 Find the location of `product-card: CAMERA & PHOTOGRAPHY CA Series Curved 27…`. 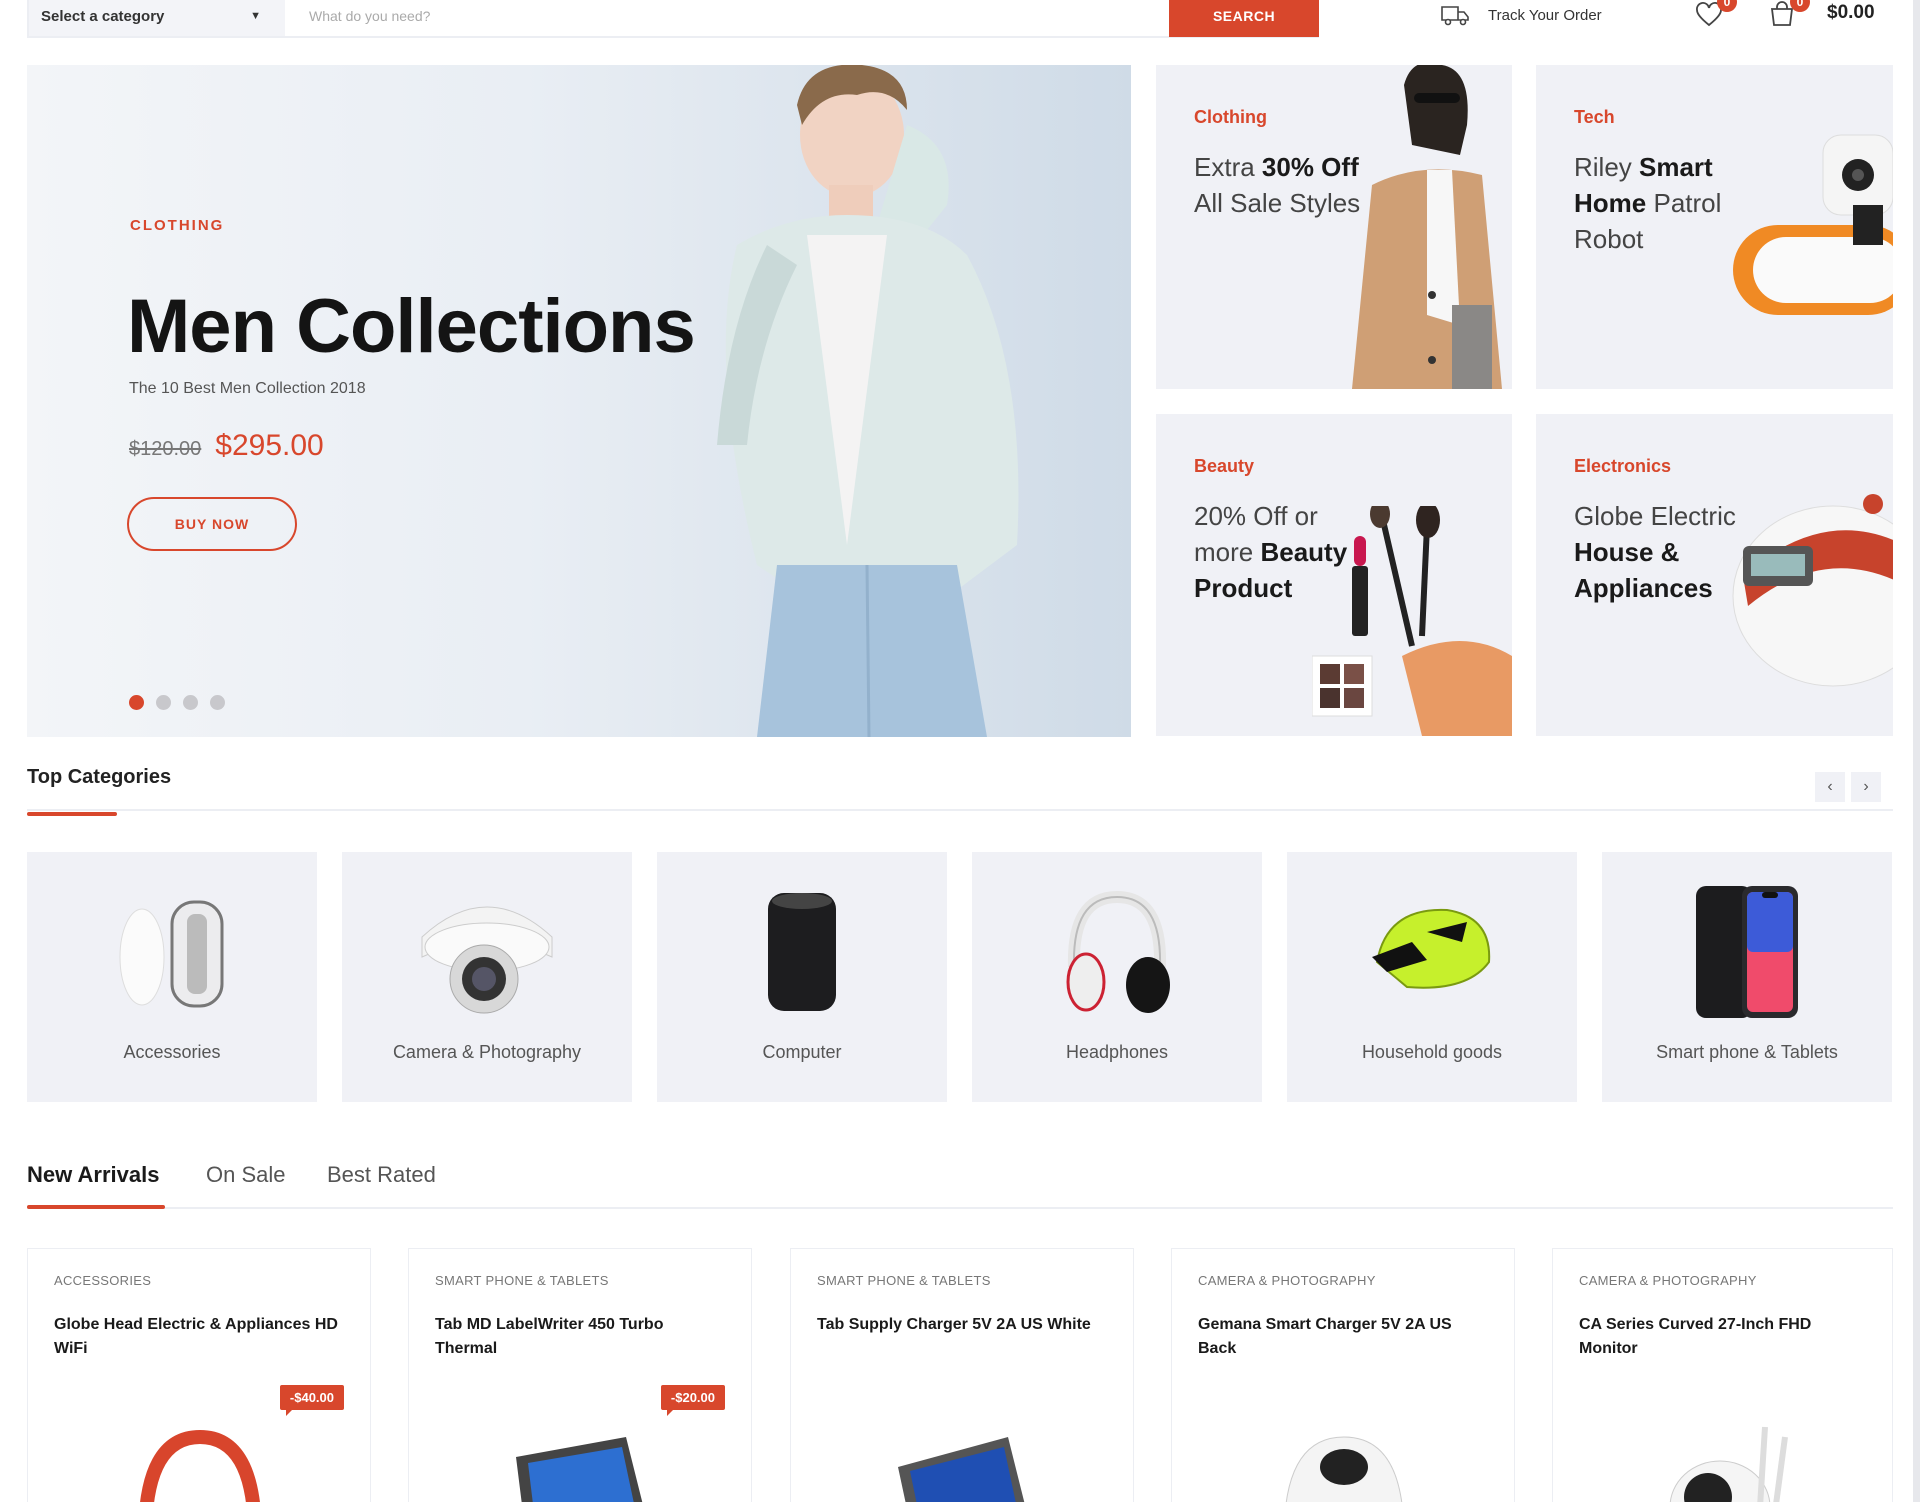

product-card: CAMERA & PHOTOGRAPHY CA Series Curved 27… is located at coordinates (1722, 1375).